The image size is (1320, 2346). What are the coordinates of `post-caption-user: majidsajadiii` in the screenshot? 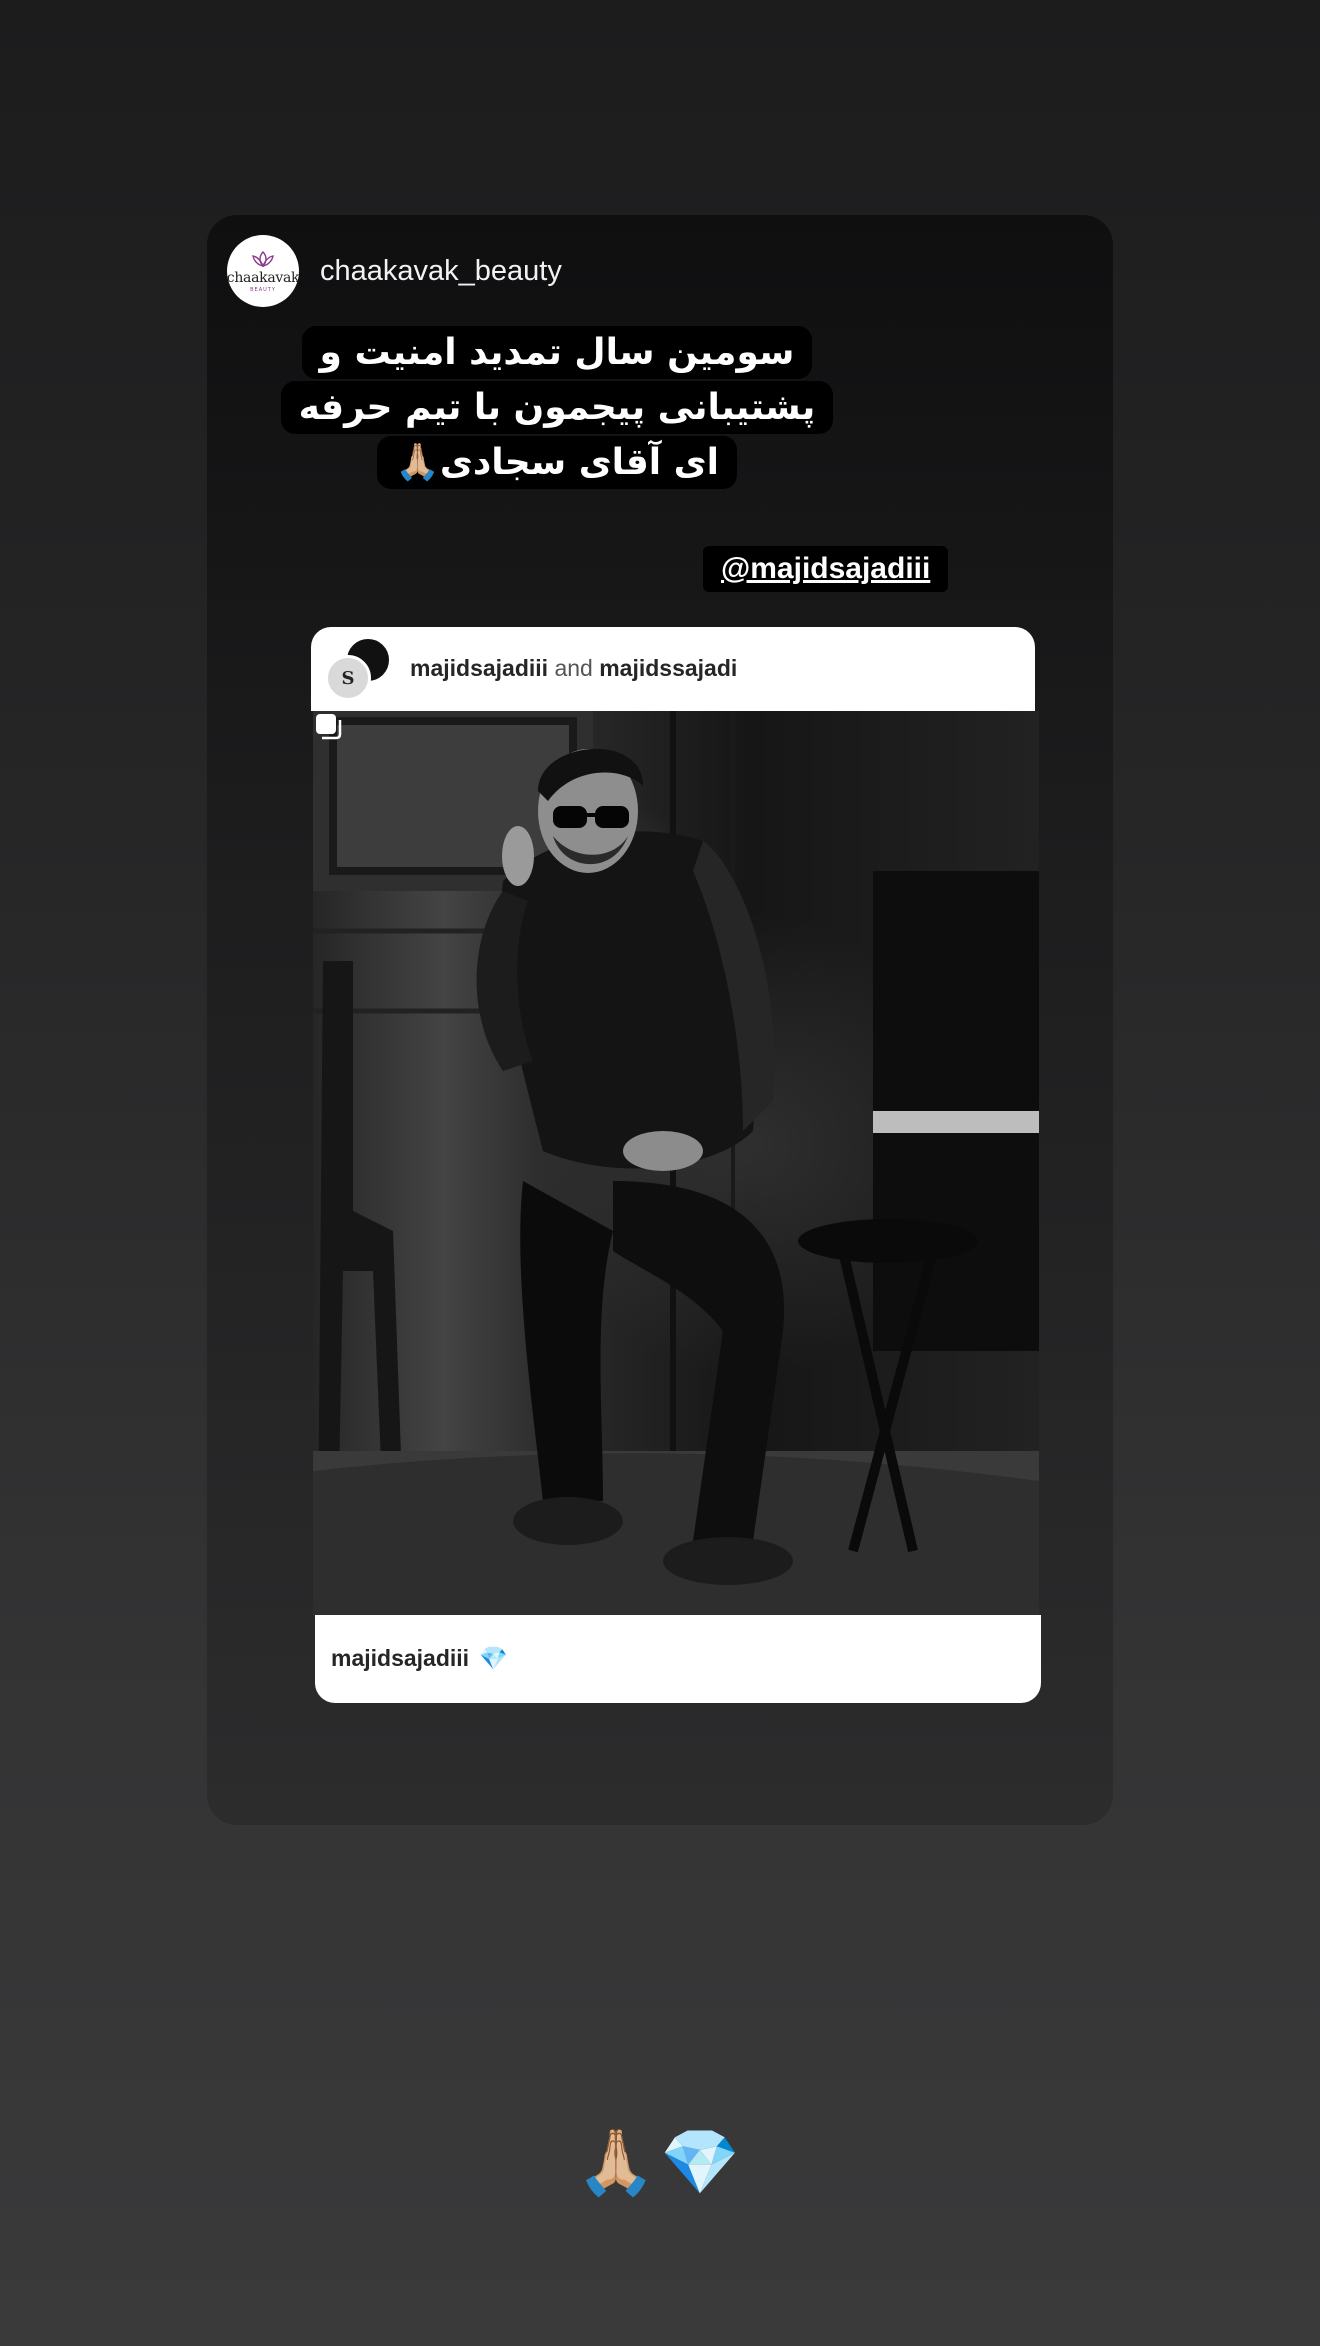 It's located at (400, 1658).